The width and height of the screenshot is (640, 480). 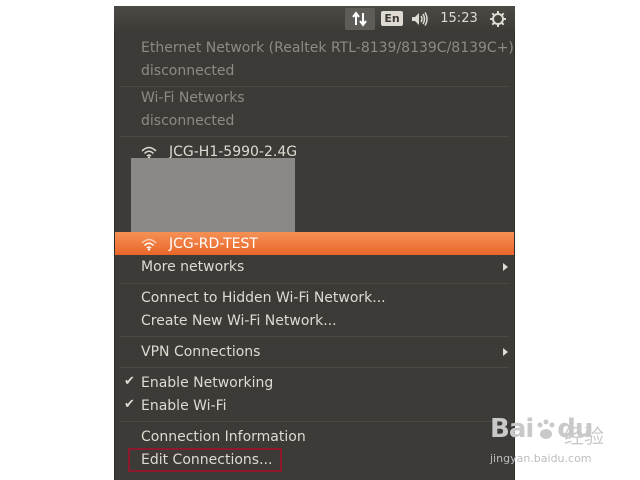 What do you see at coordinates (193, 266) in the screenshot?
I see `more-networks-label: More networks` at bounding box center [193, 266].